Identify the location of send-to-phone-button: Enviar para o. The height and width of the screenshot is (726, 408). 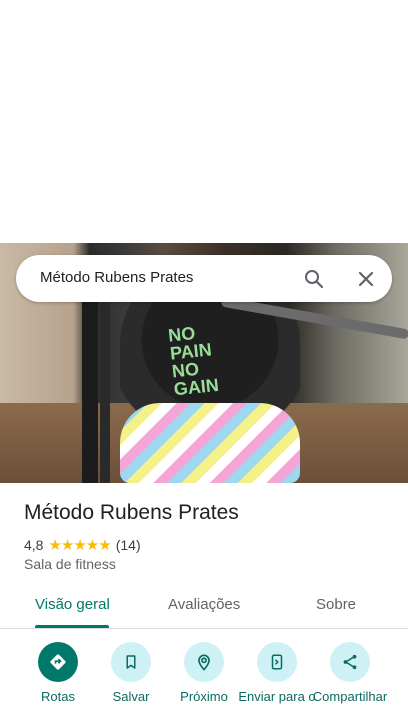
(277, 672).